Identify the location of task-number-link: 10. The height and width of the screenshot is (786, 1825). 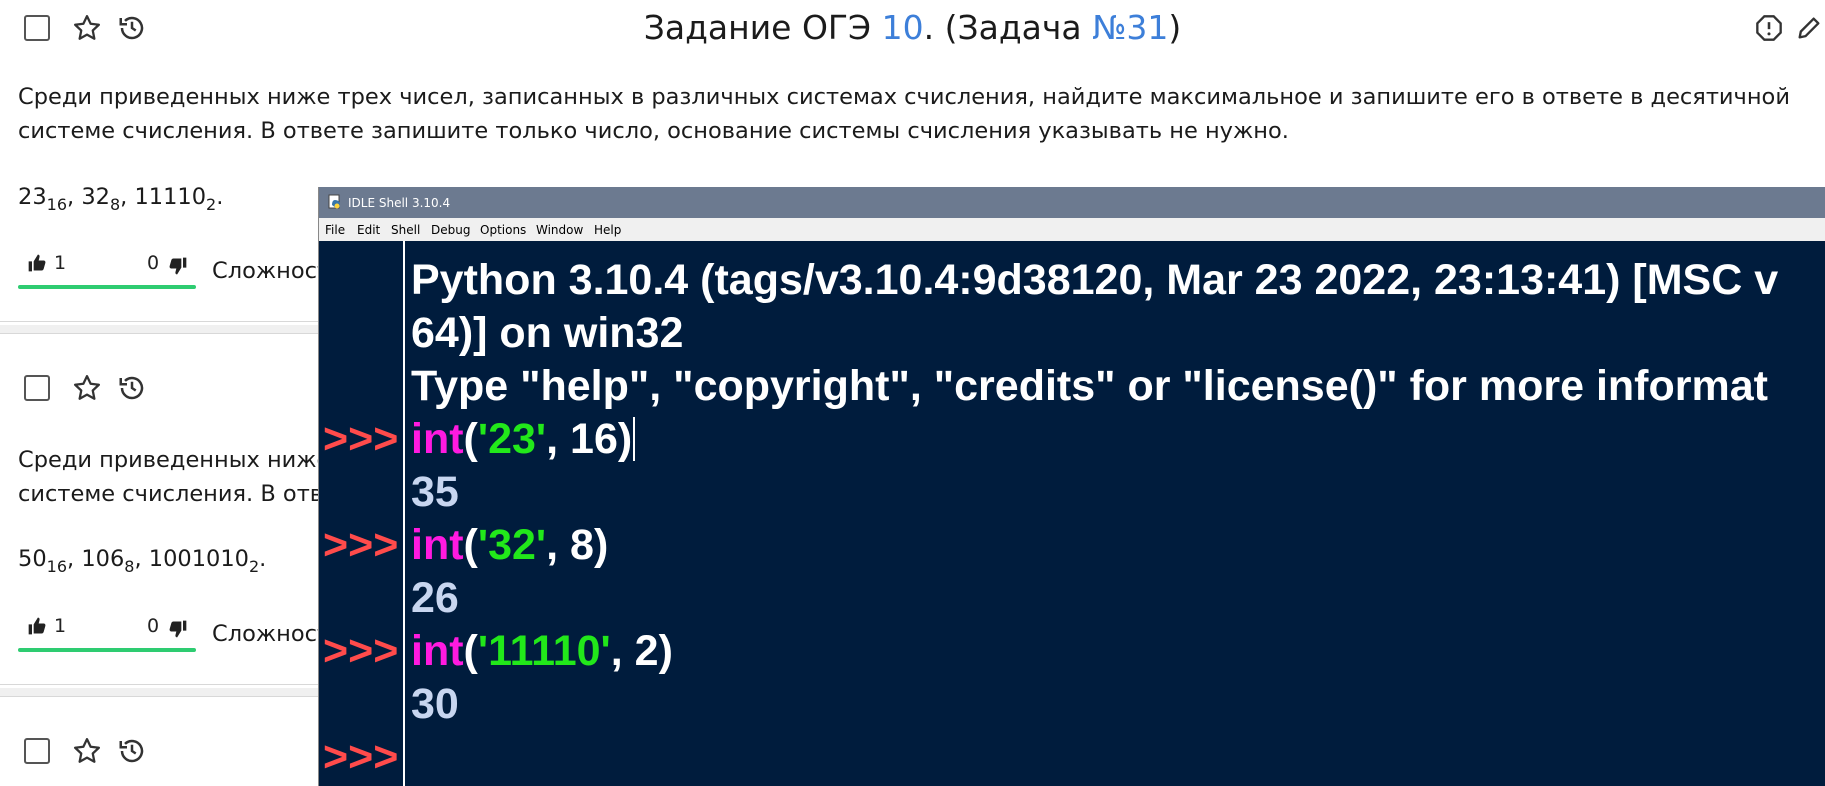
(903, 27).